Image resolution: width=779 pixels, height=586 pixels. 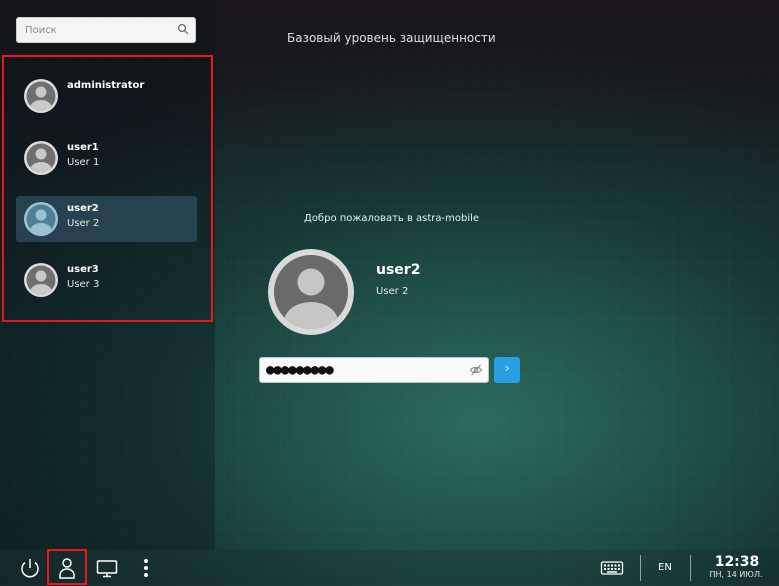 I want to click on power-button, so click(x=30, y=568).